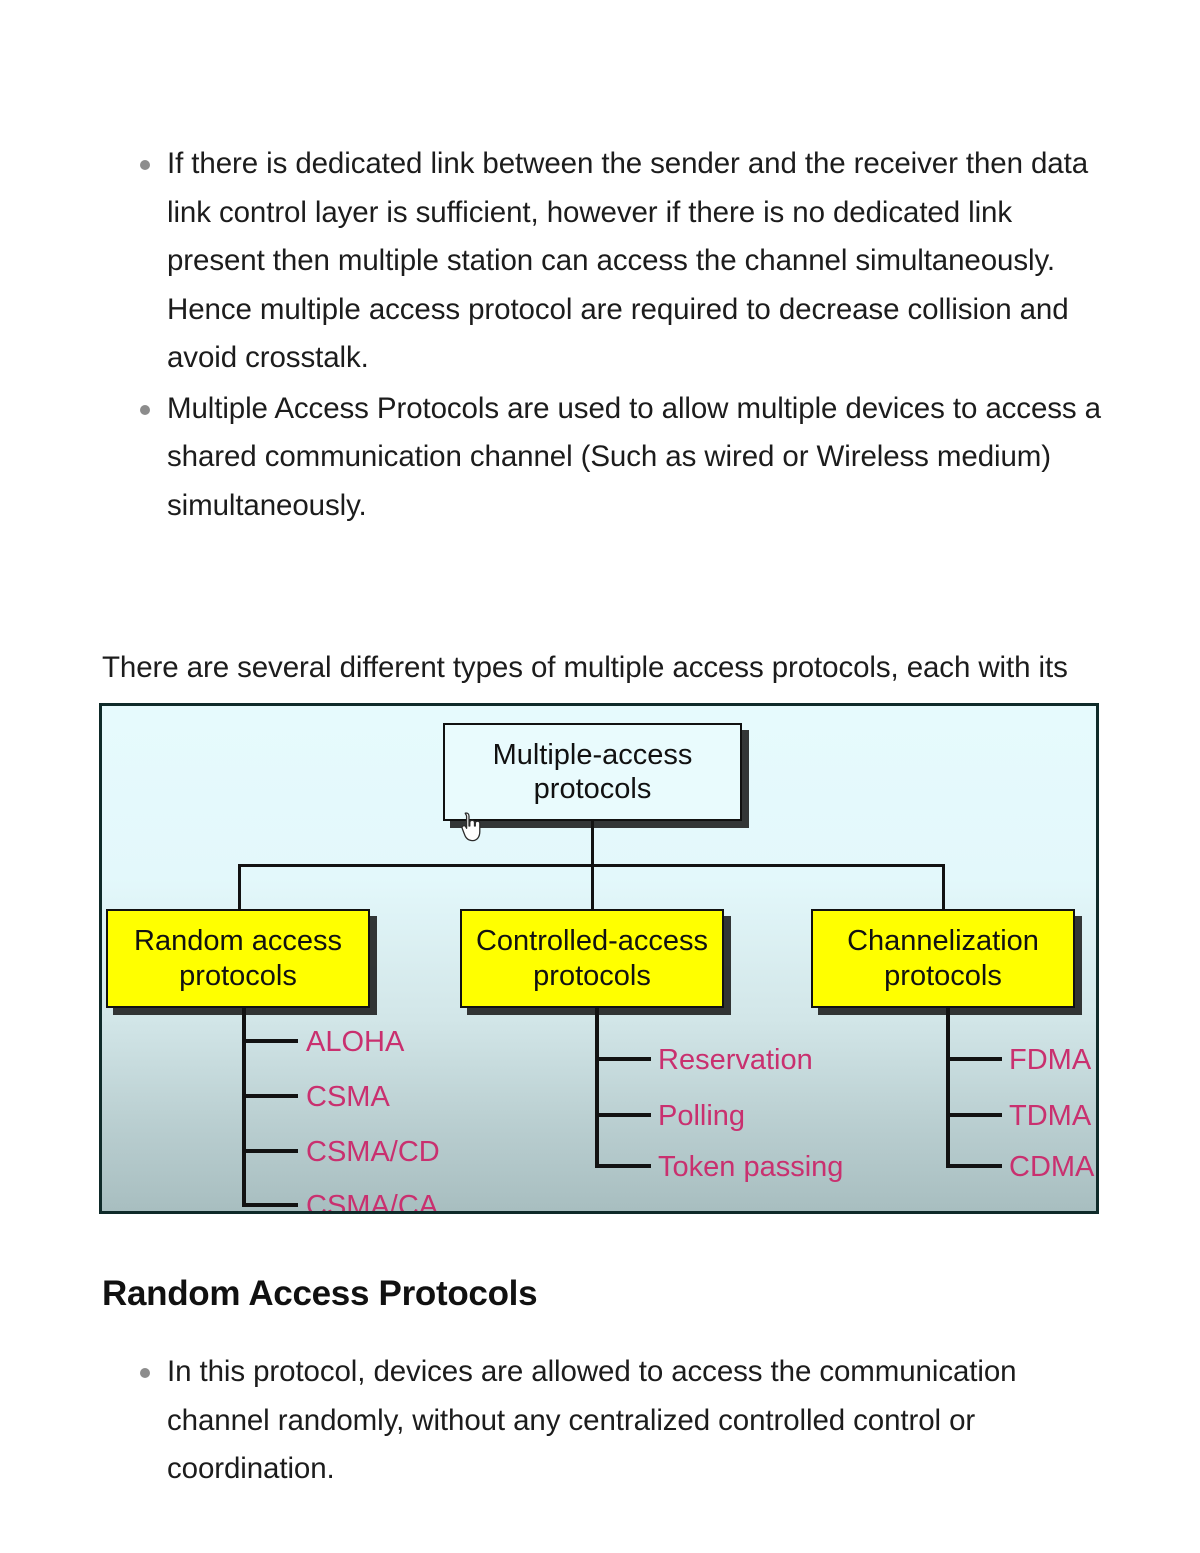 The width and height of the screenshot is (1200, 1553). What do you see at coordinates (1052, 1167) in the screenshot?
I see `leaf-label-cdma: CDMA` at bounding box center [1052, 1167].